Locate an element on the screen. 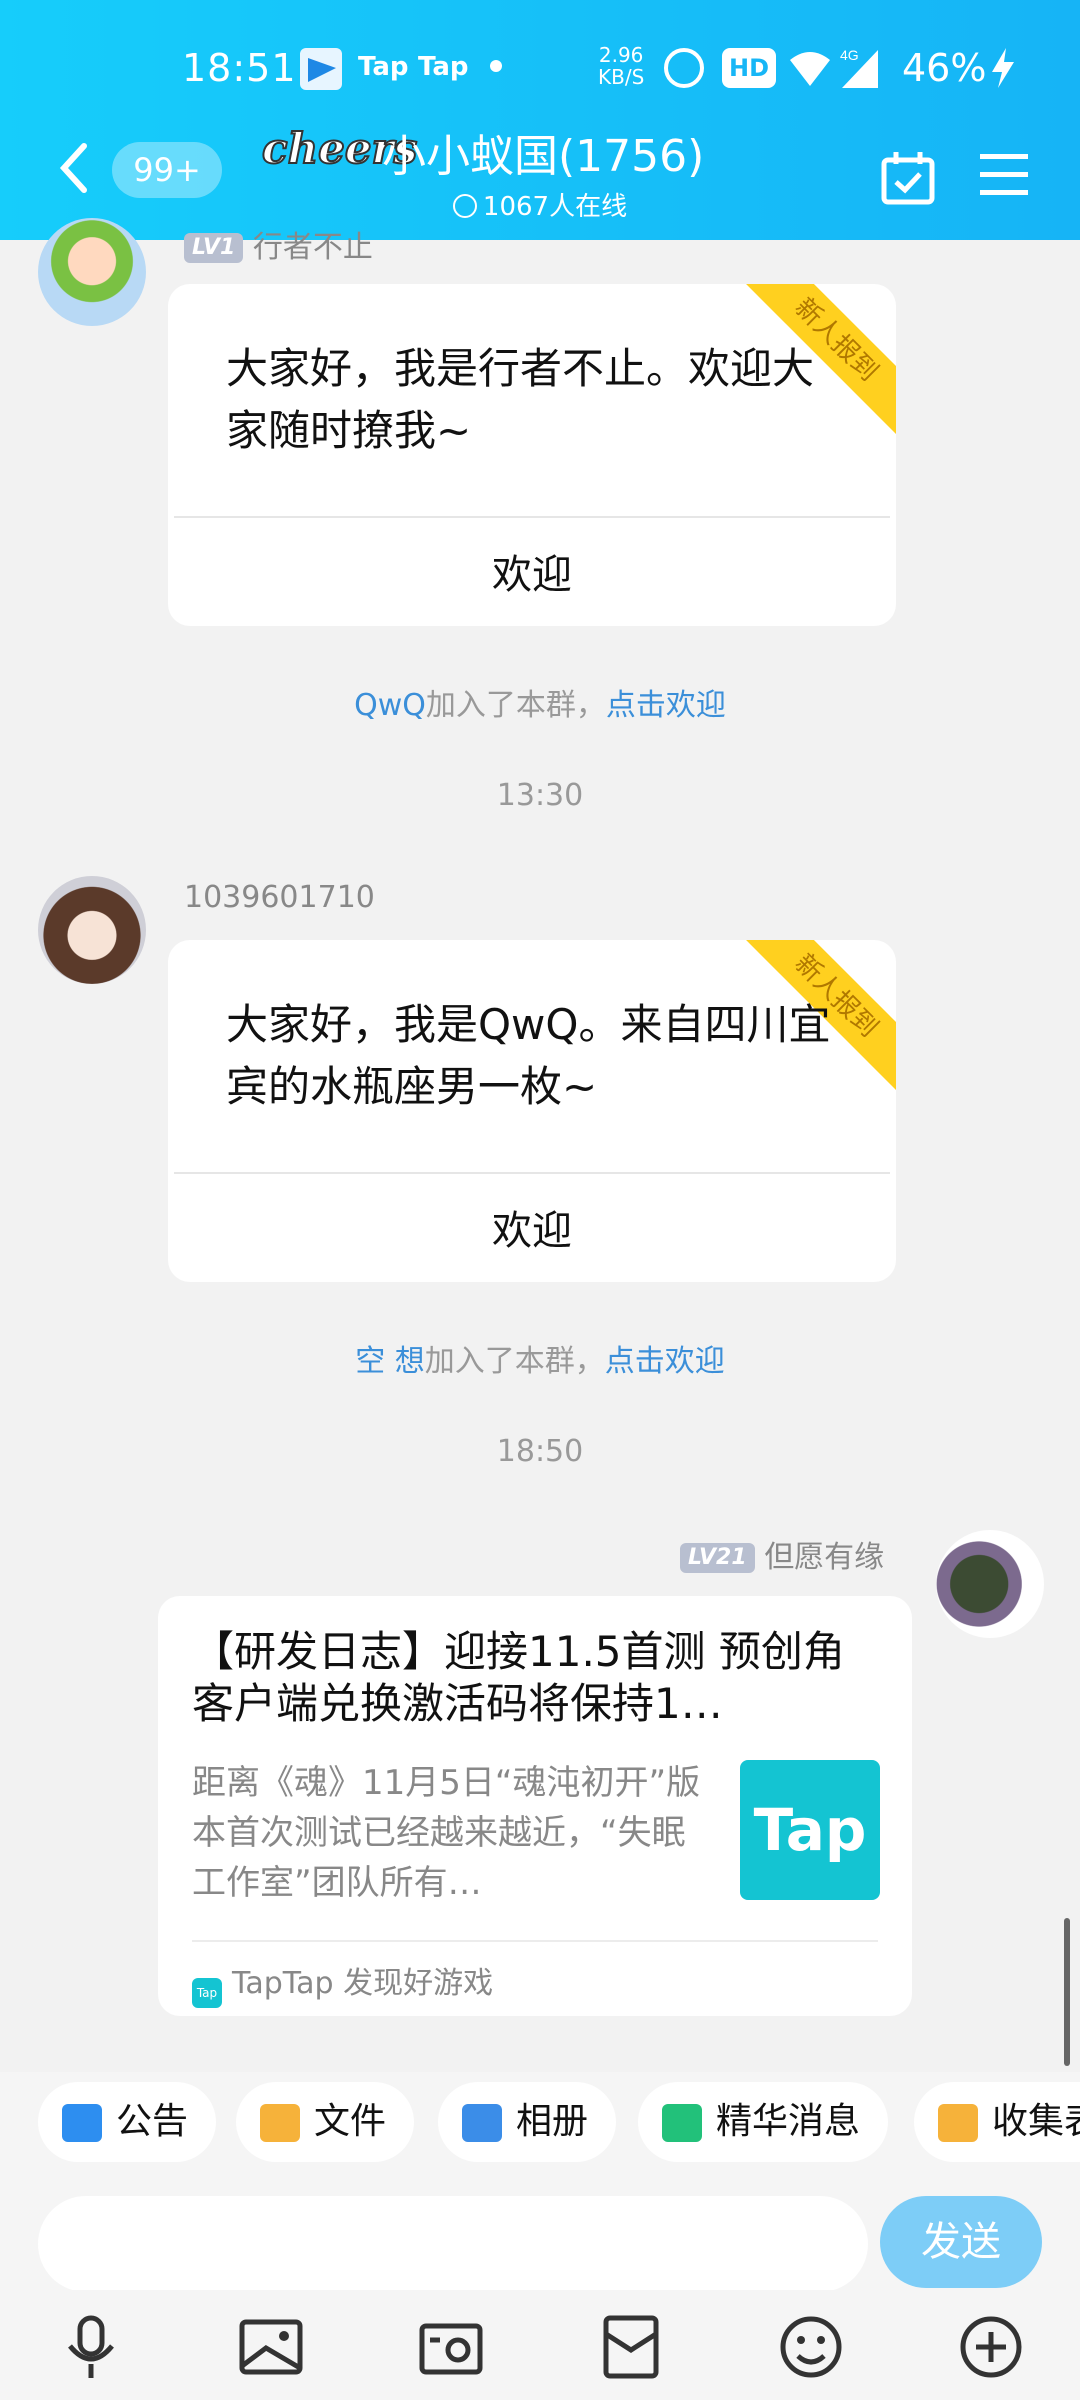 This screenshot has height=2400, width=1080. files-chip: 文件 is located at coordinates (325, 2122).